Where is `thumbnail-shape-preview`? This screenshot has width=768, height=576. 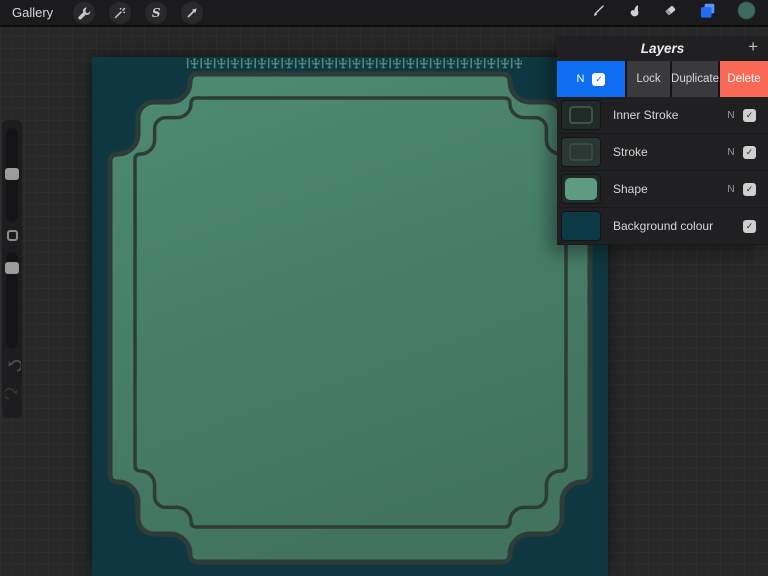
thumbnail-shape-preview is located at coordinates (581, 189).